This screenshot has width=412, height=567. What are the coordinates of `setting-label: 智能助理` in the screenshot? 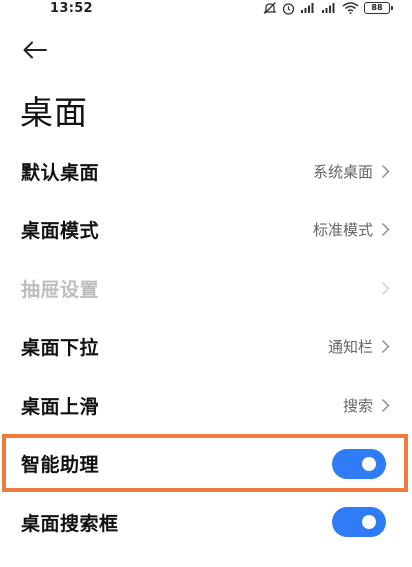 It's located at (60, 465).